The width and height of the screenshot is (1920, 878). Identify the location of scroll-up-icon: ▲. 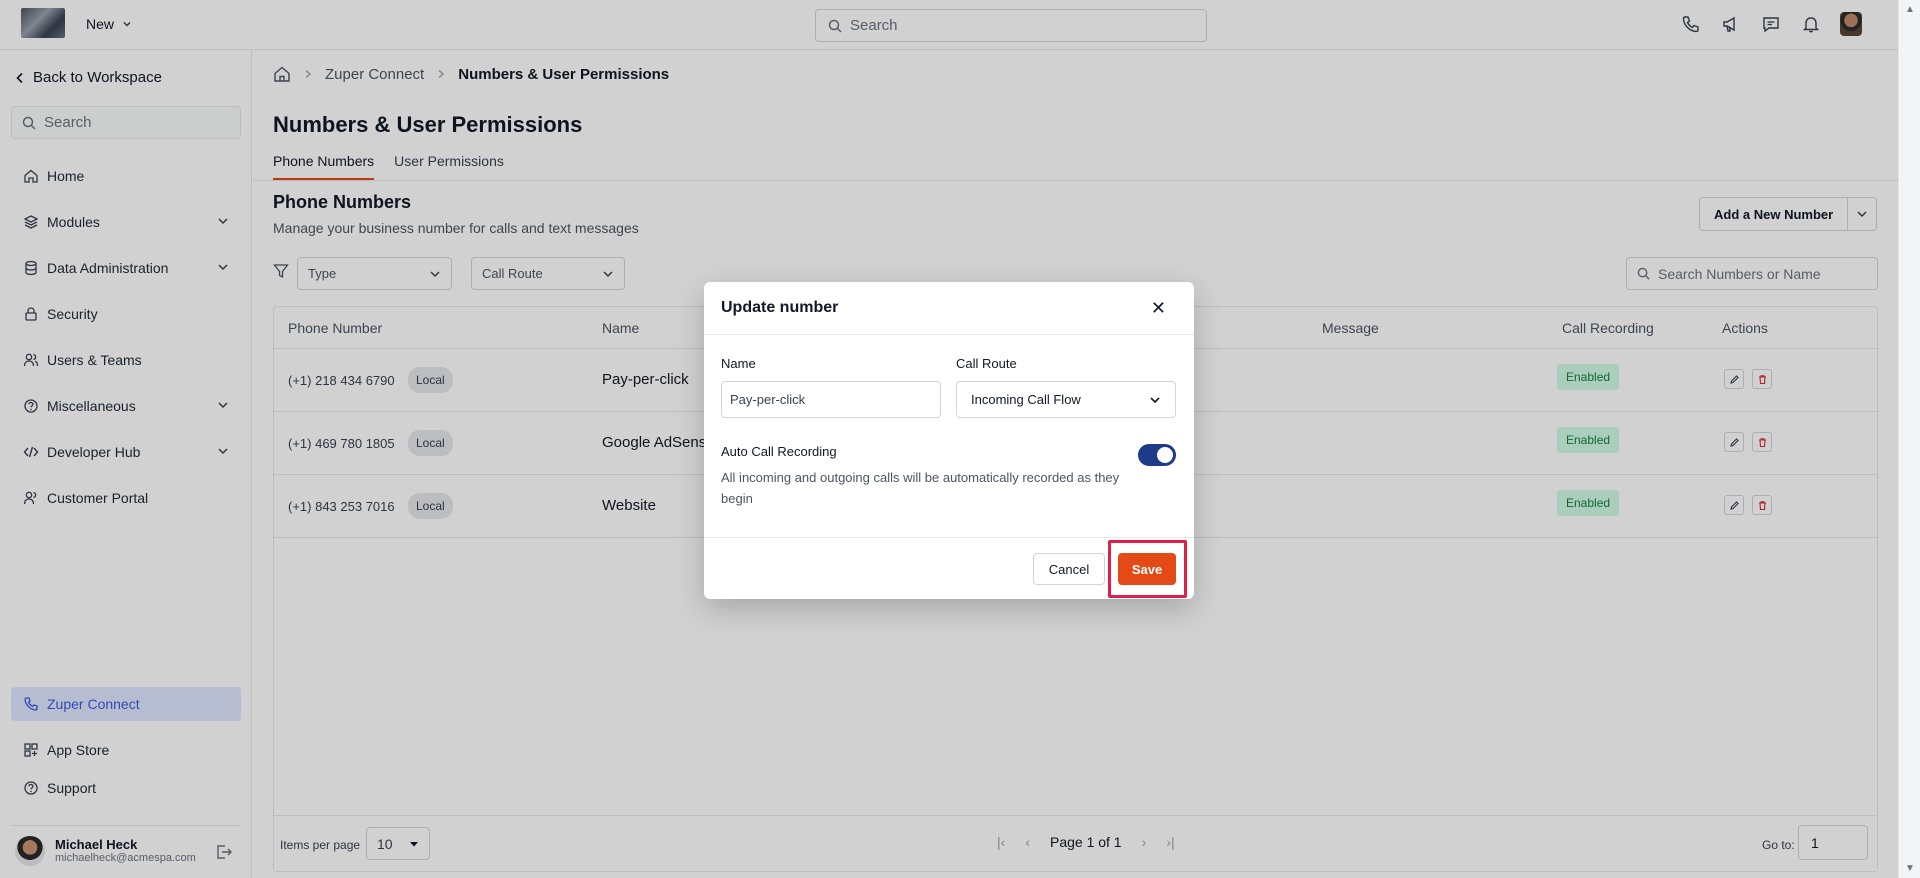
(1910, 9).